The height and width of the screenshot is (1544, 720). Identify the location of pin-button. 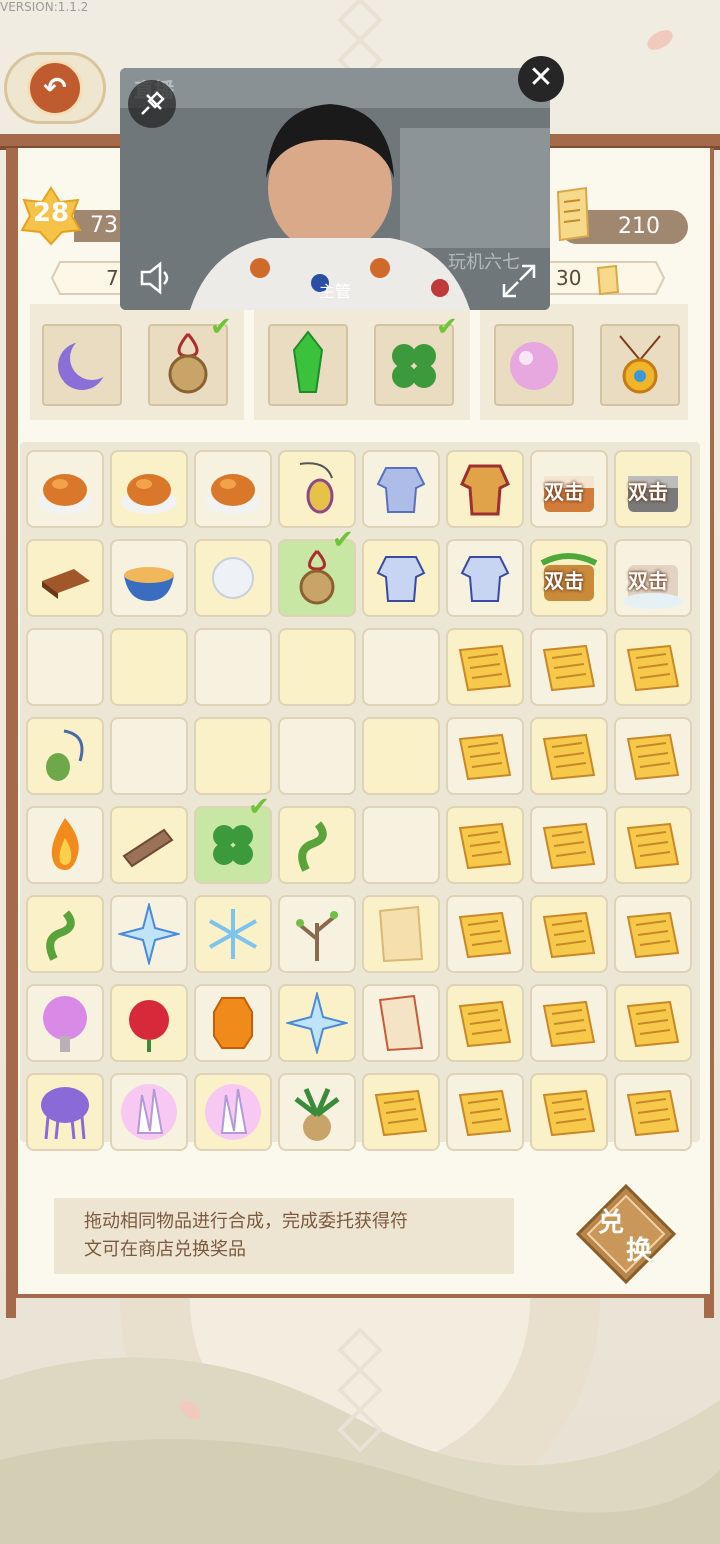
(152, 104).